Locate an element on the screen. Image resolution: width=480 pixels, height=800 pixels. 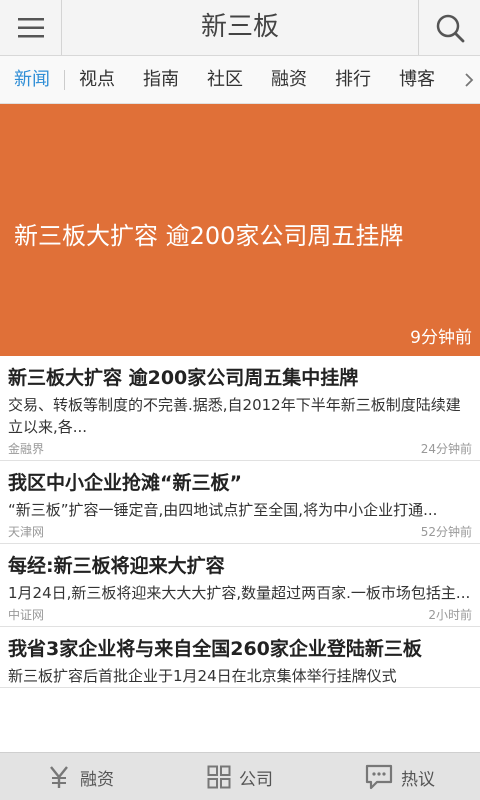
news-time: 24分钟前 is located at coordinates (446, 449).